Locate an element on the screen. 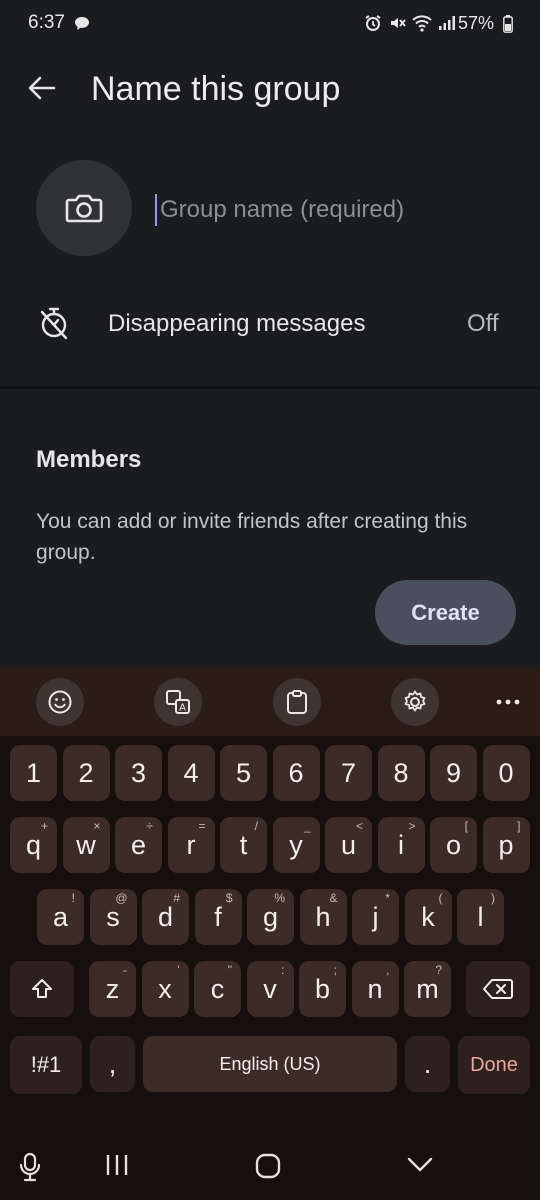  comma-key: , is located at coordinates (112, 1064).